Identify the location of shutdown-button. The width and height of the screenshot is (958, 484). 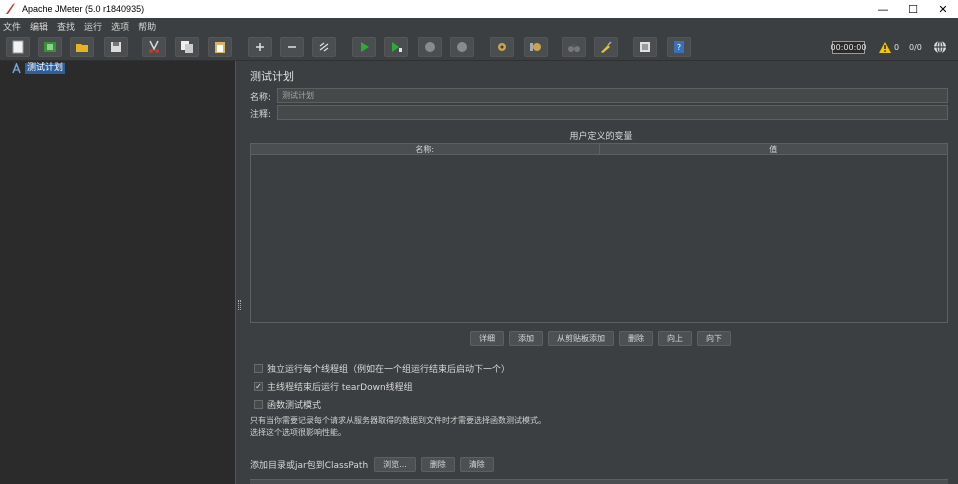
(462, 47).